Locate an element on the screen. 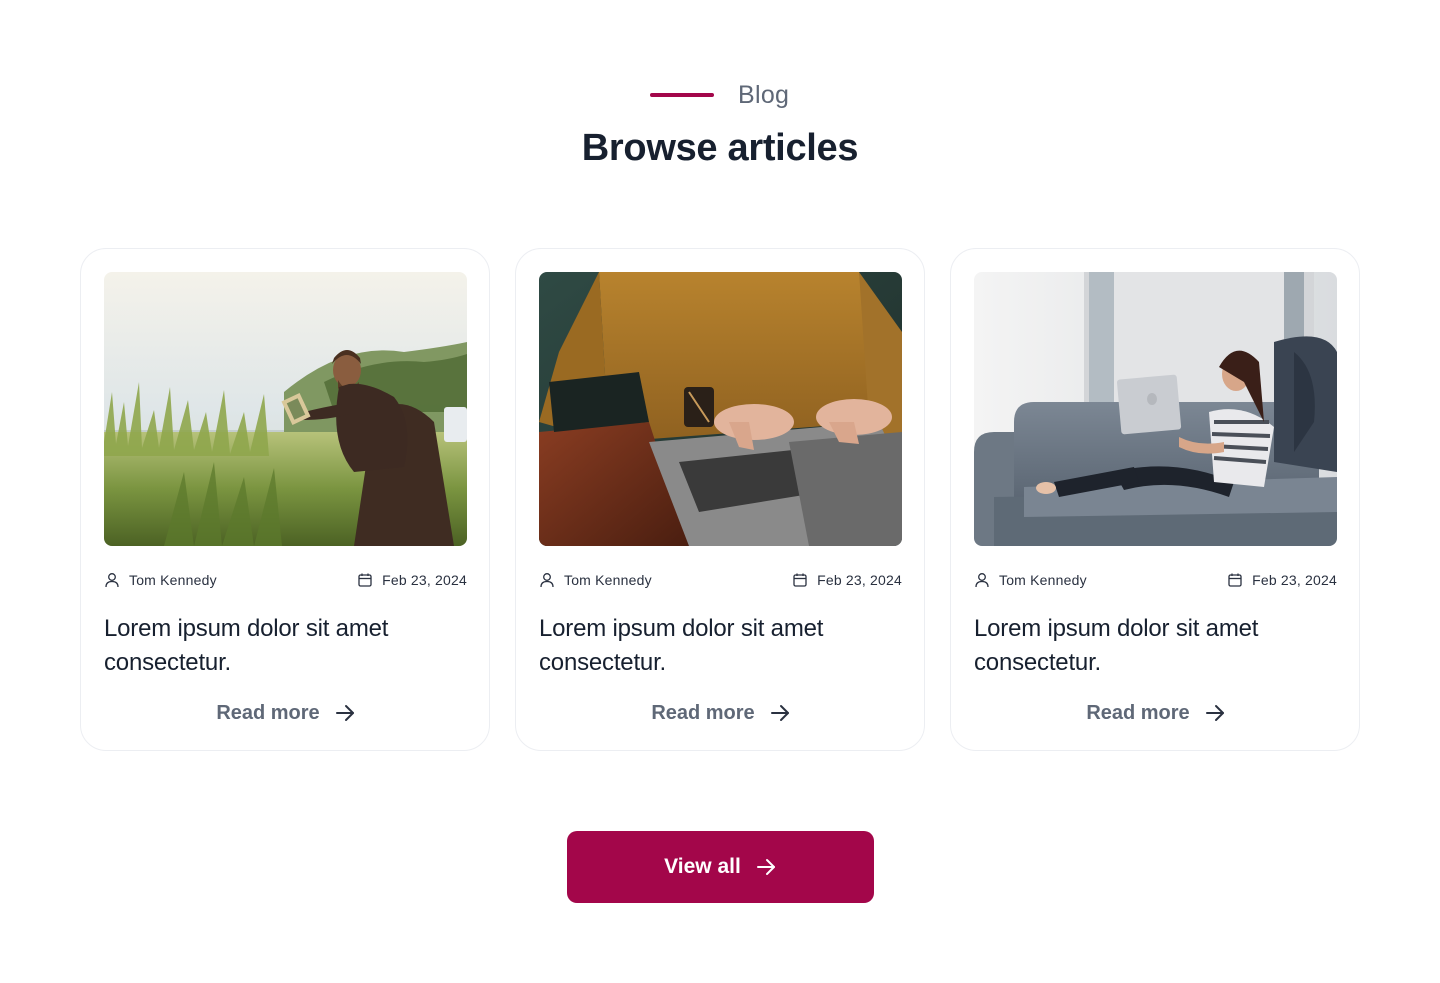 Image resolution: width=1440 pixels, height=983 pixels. article-image-sofa-laptop is located at coordinates (1155, 409).